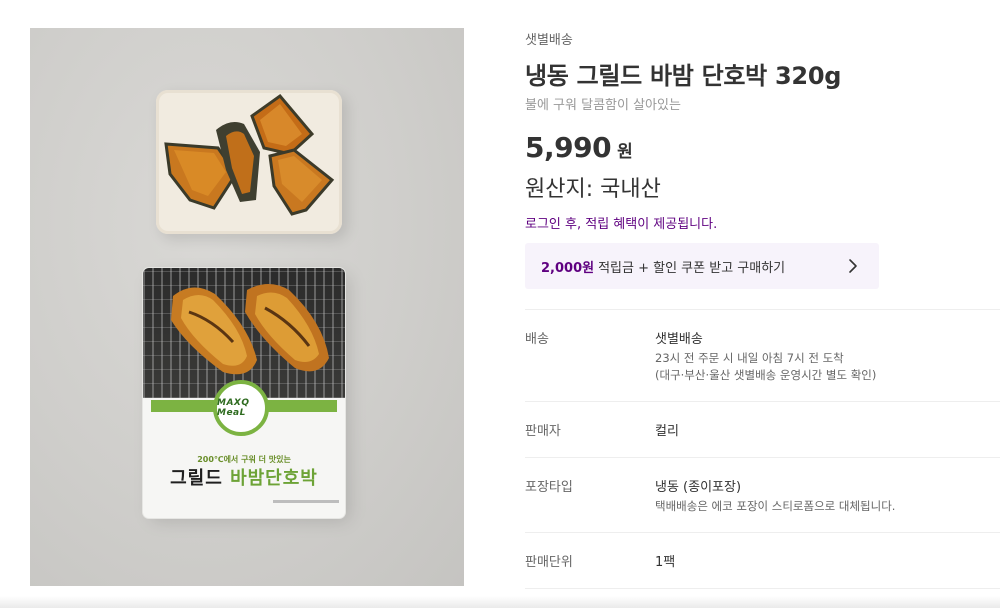 The image size is (1000, 608). I want to click on detail-value: 컬리, so click(667, 431).